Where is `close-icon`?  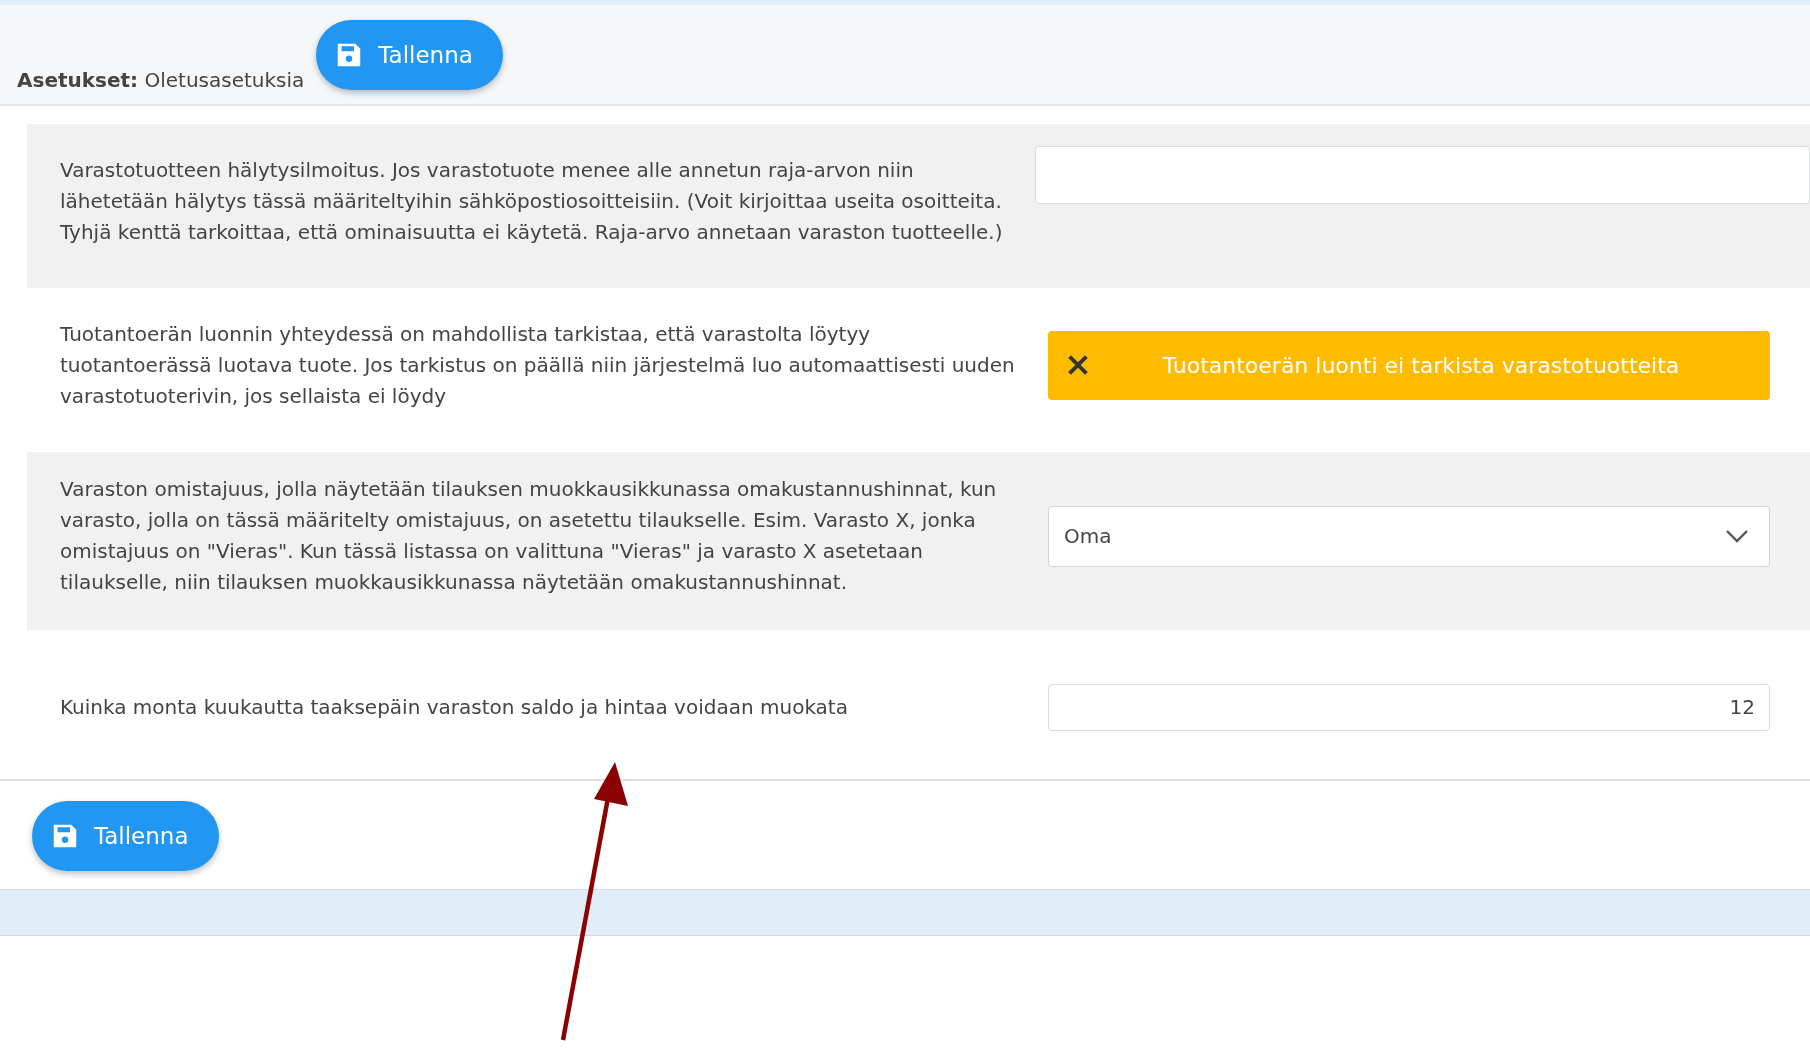 close-icon is located at coordinates (1078, 365).